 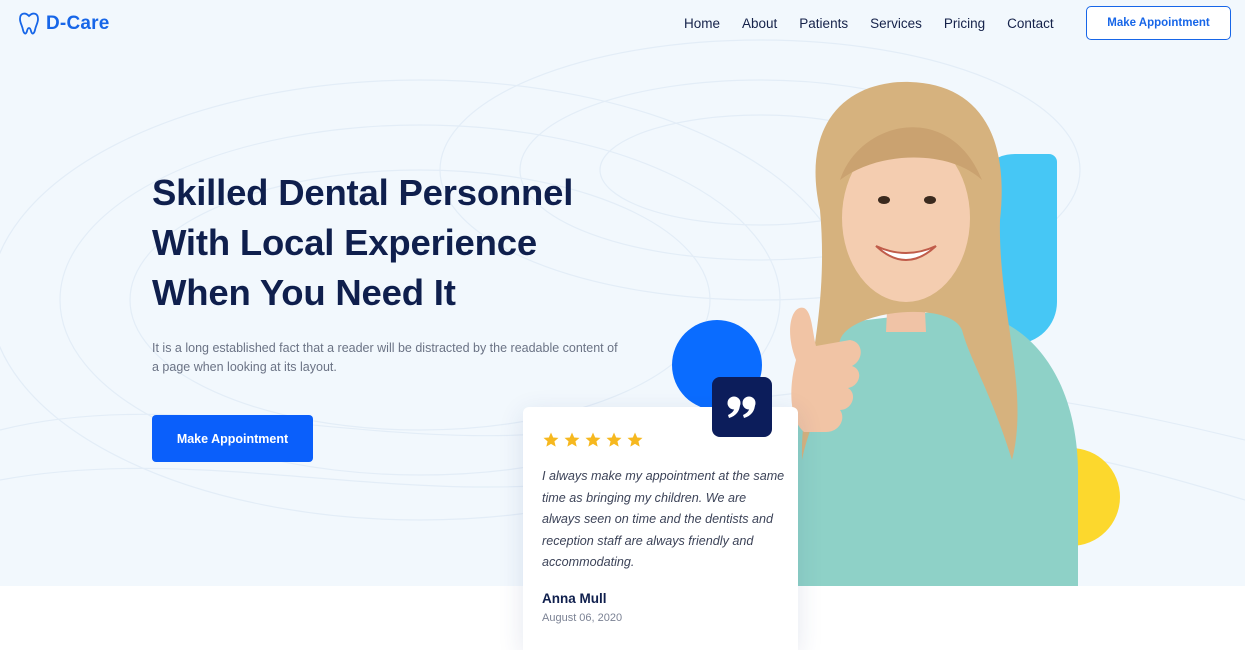 I want to click on testimonial-date: August 06, 2020, so click(x=582, y=618).